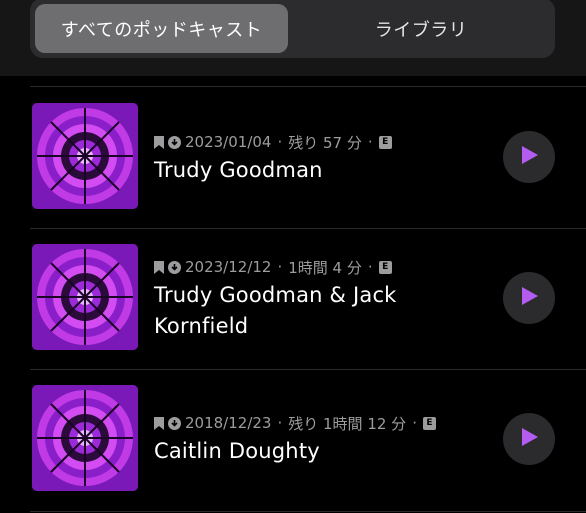 This screenshot has width=586, height=513. Describe the element at coordinates (237, 451) in the screenshot. I see `episode-title: Caitlin Doughty` at that location.